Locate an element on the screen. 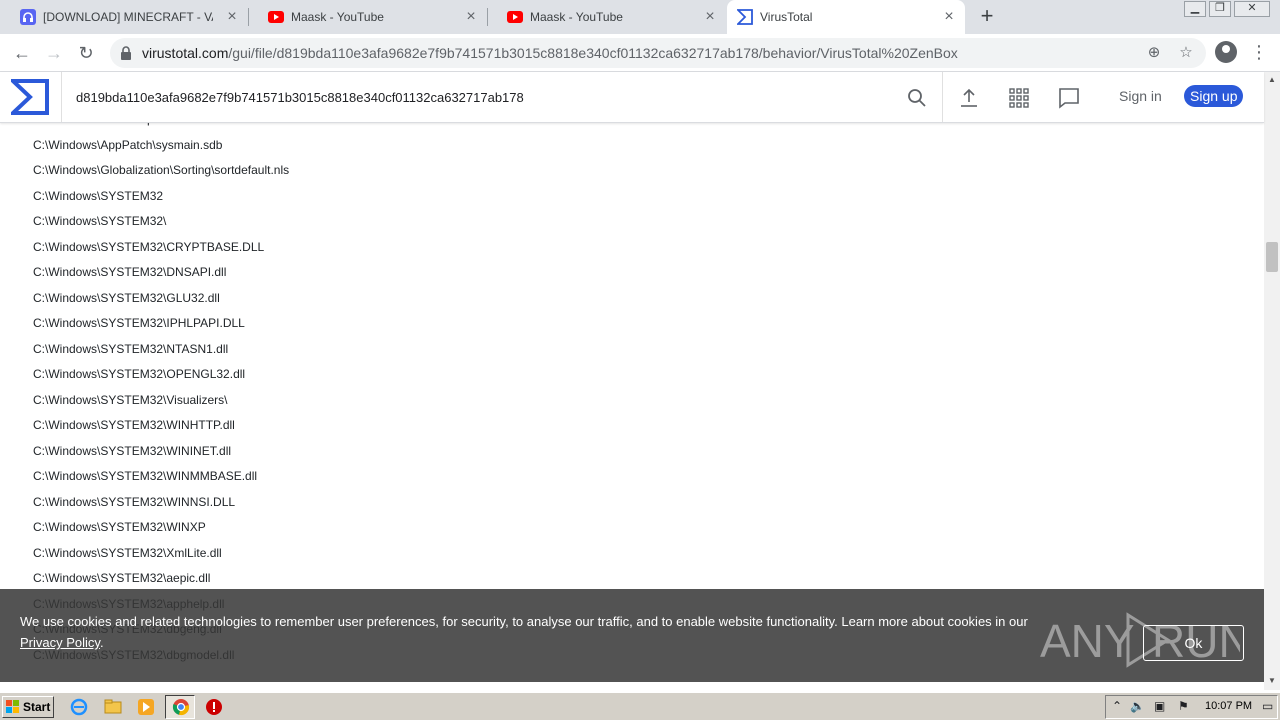  media-player-icon is located at coordinates (146, 707).